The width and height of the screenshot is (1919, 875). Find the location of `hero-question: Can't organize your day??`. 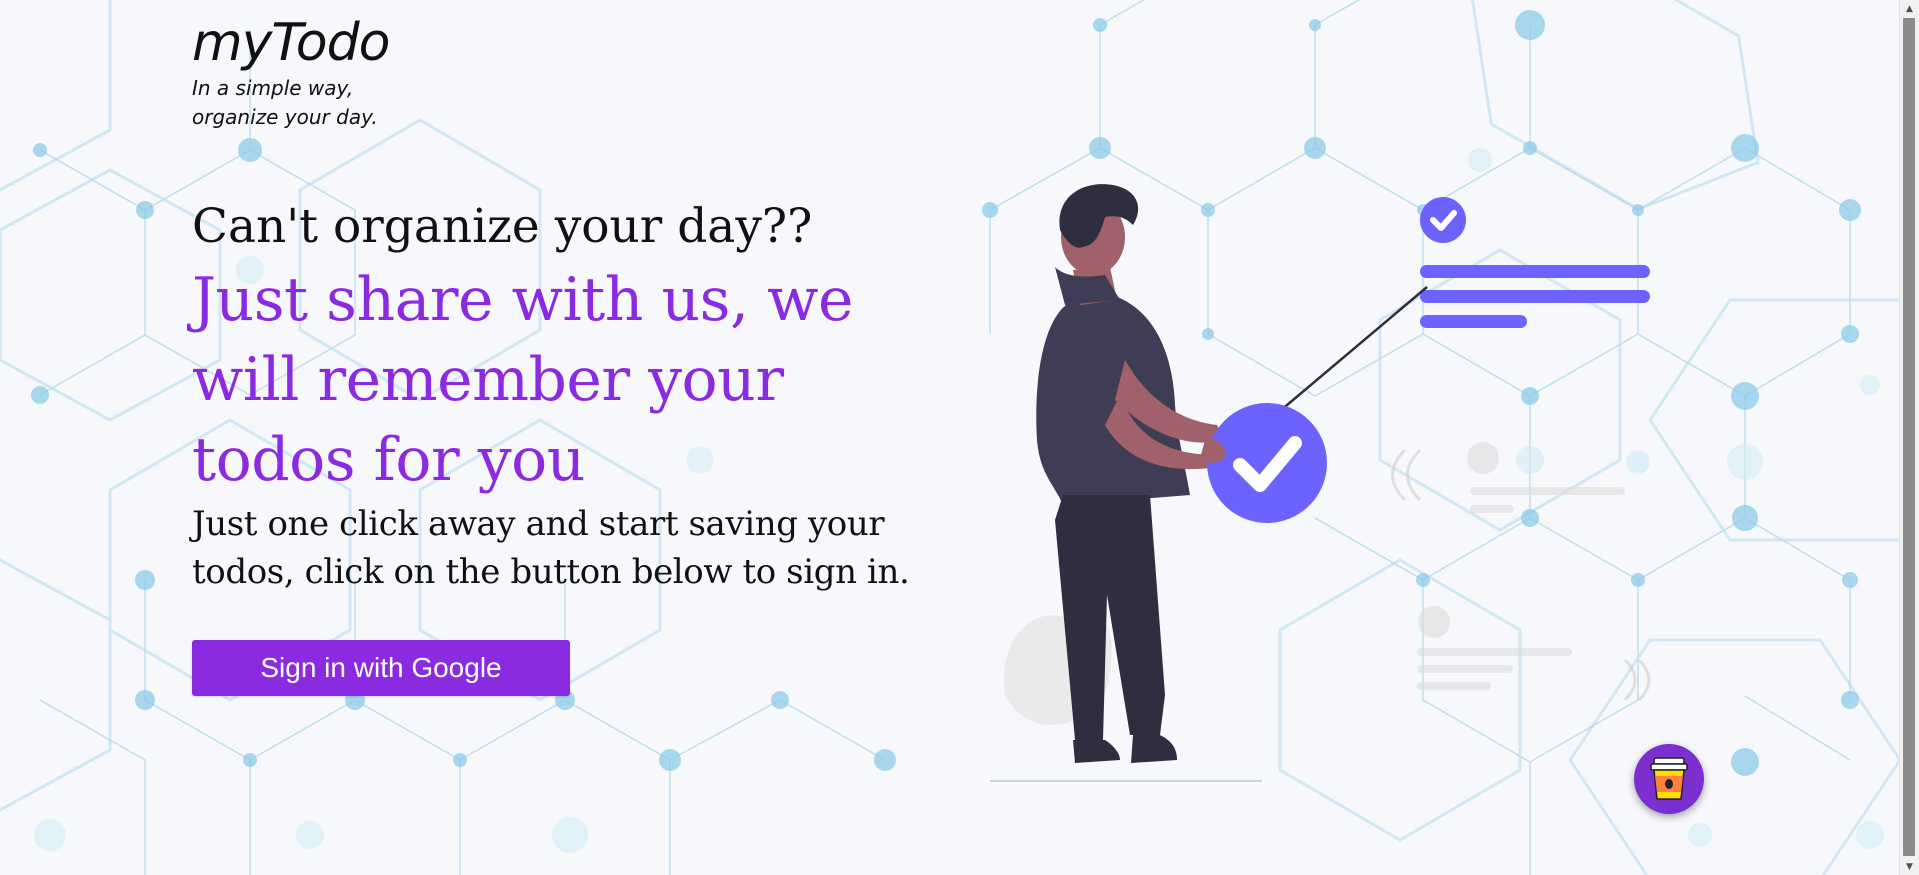

hero-question: Can't organize your day?? is located at coordinates (502, 226).